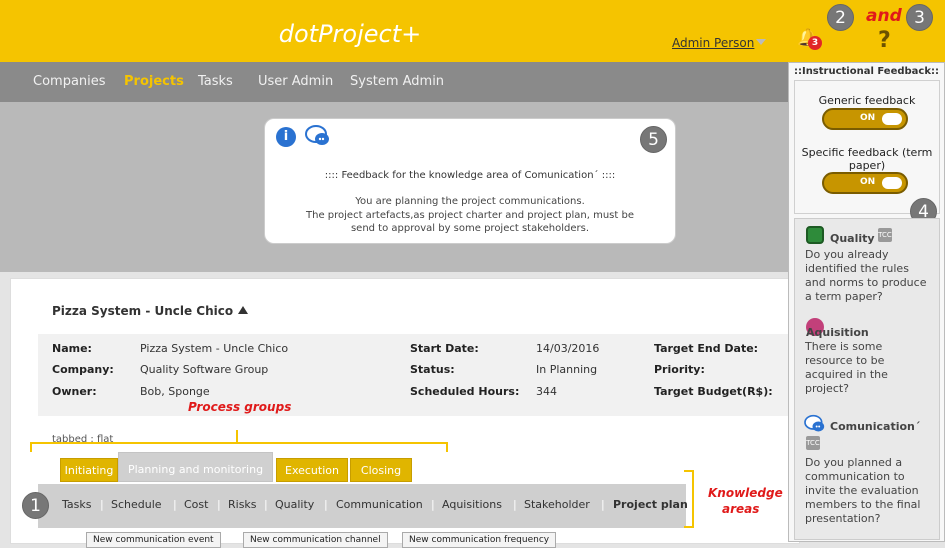  I want to click on nav-user-admin: User Admin, so click(295, 81).